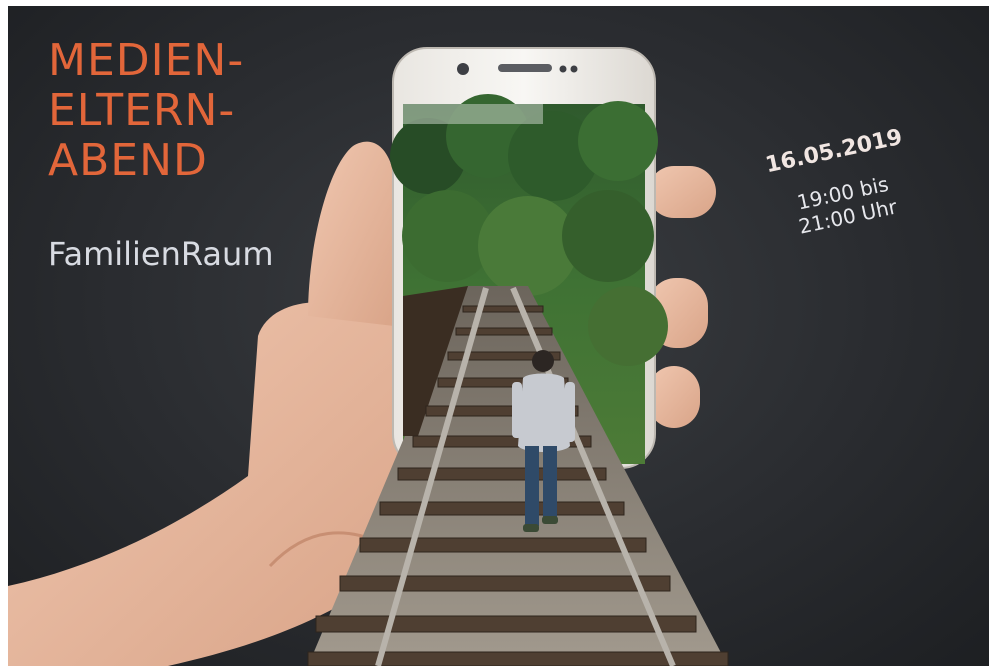 The height and width of the screenshot is (668, 993). What do you see at coordinates (142, 110) in the screenshot?
I see `title-line: ELTERN-` at bounding box center [142, 110].